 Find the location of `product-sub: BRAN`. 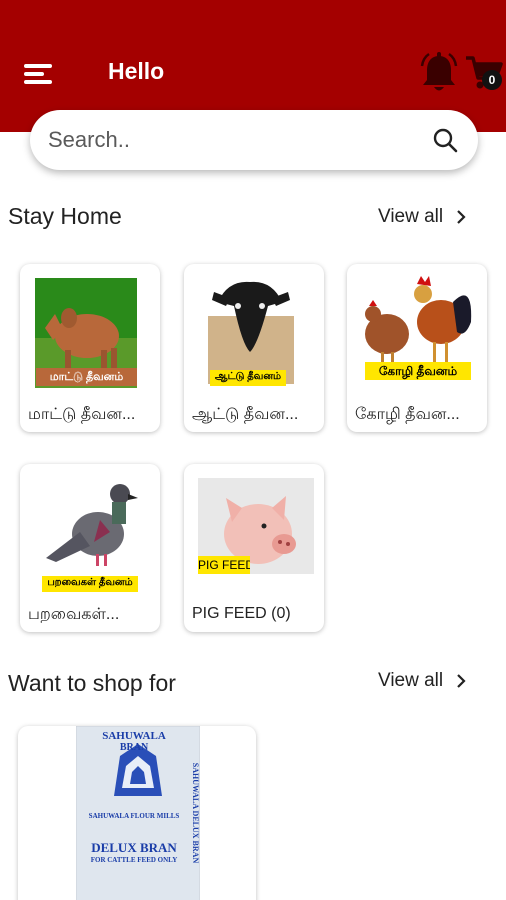

product-sub: BRAN is located at coordinates (134, 747).